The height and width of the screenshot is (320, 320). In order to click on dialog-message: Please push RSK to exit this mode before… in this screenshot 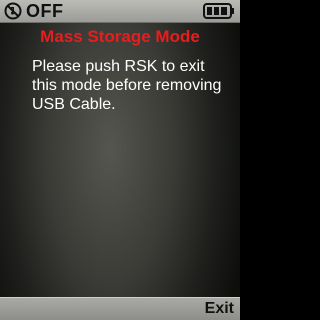, I will do `click(127, 85)`.